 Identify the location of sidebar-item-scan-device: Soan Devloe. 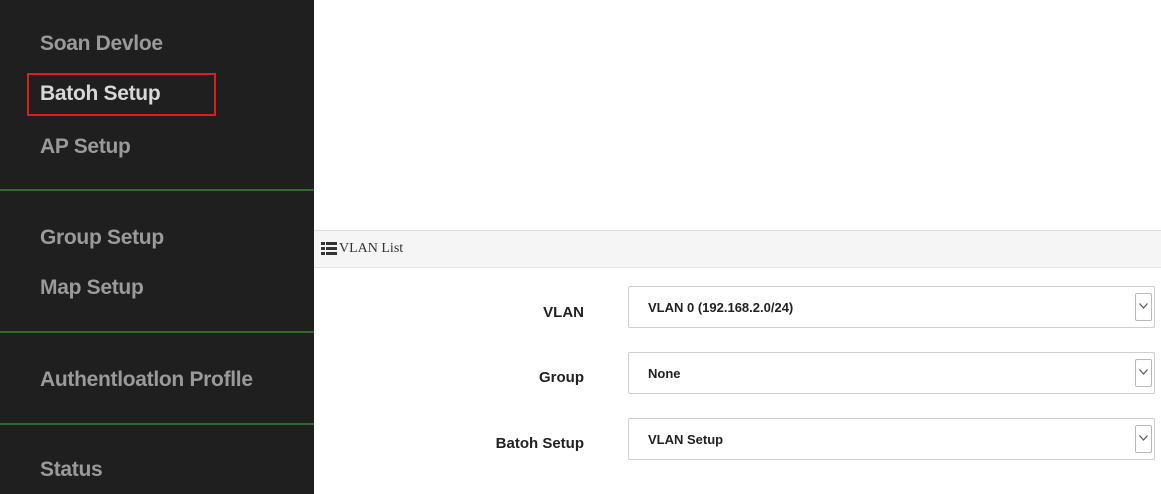
(101, 44).